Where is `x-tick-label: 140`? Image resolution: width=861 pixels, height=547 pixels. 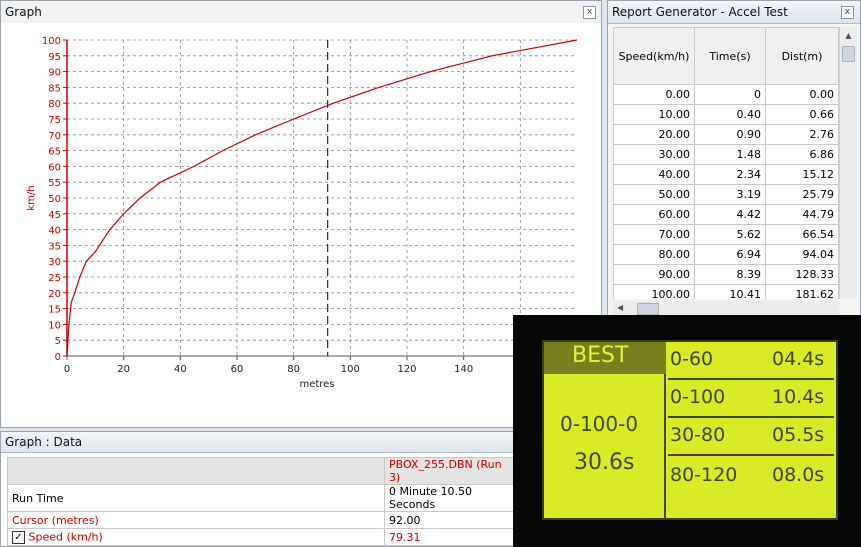
x-tick-label: 140 is located at coordinates (463, 369).